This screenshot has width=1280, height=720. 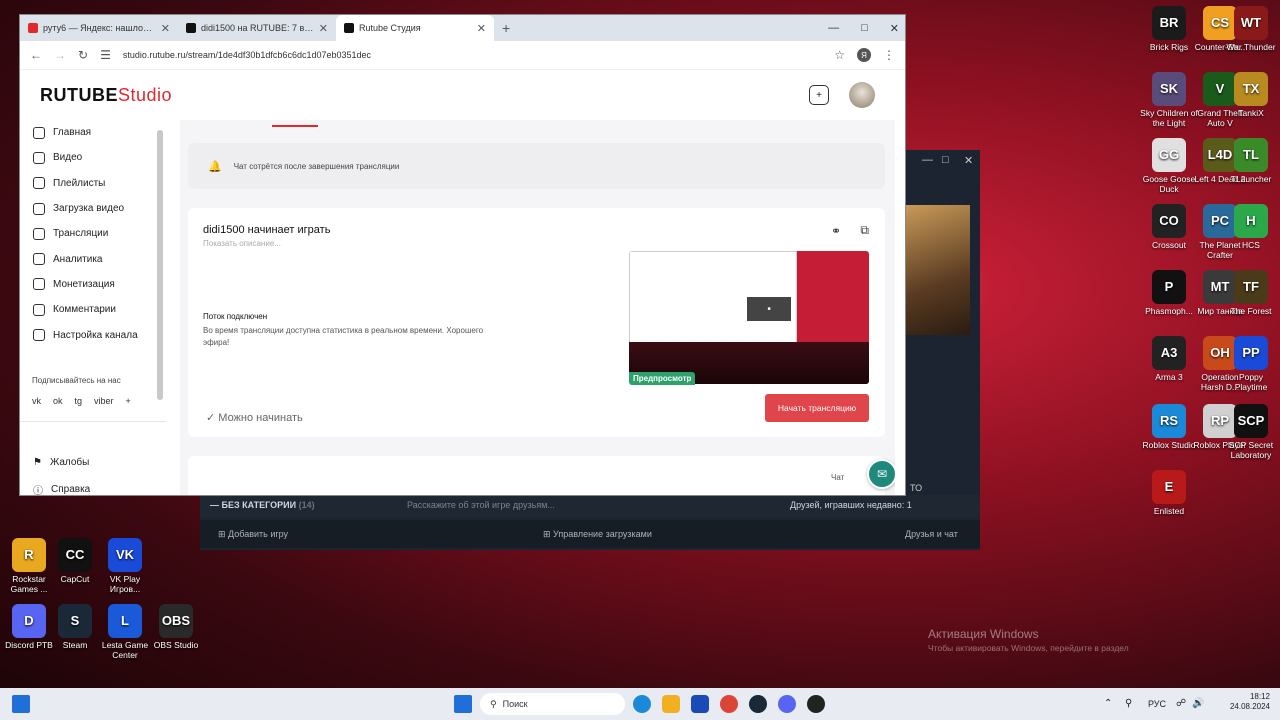 What do you see at coordinates (99, 28) in the screenshot?
I see `tab-yandex: руту6 — Яндекс: нашлось 5 т ✕` at bounding box center [99, 28].